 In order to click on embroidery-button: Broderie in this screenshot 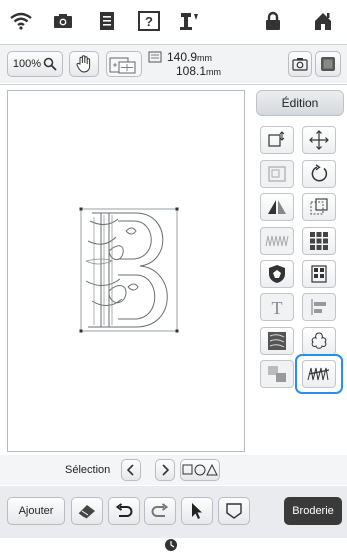, I will do `click(313, 511)`.